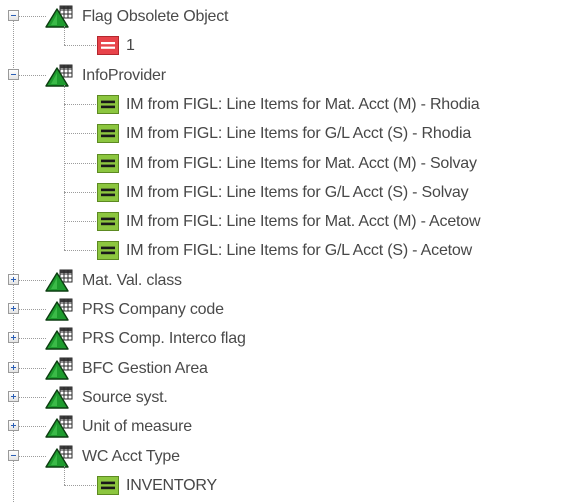  I want to click on tree-node-label: BFC Gestion Area, so click(145, 368).